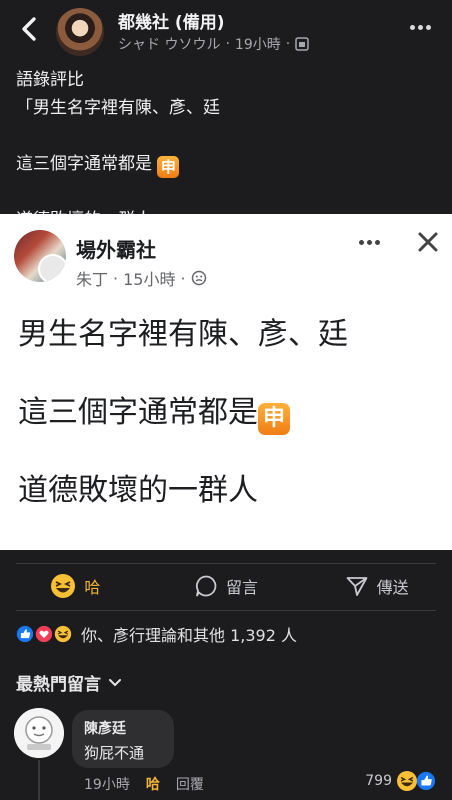  What do you see at coordinates (92, 279) in the screenshot?
I see `embedded-author: 朱丁` at bounding box center [92, 279].